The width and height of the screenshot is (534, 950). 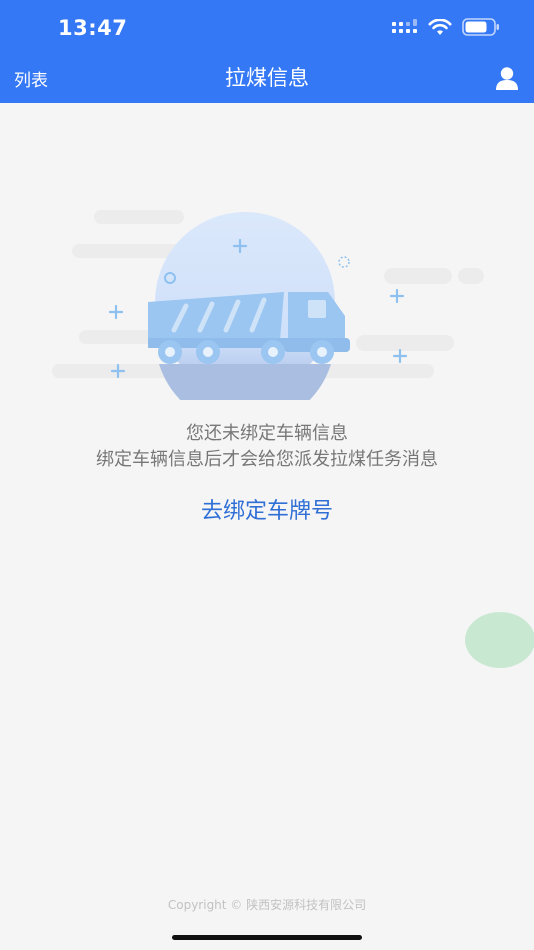 I want to click on page-title: 拉煤信息, so click(x=267, y=78).